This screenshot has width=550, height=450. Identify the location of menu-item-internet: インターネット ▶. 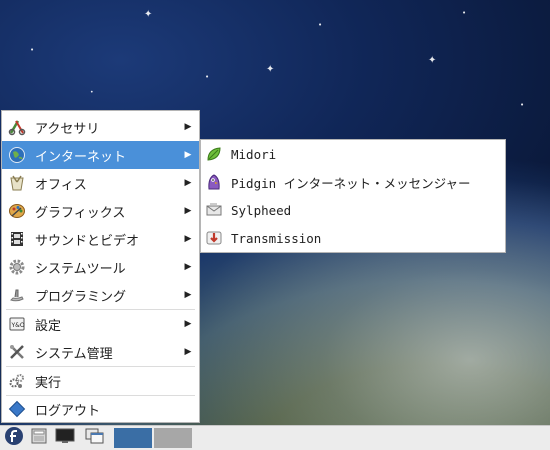
(100, 155).